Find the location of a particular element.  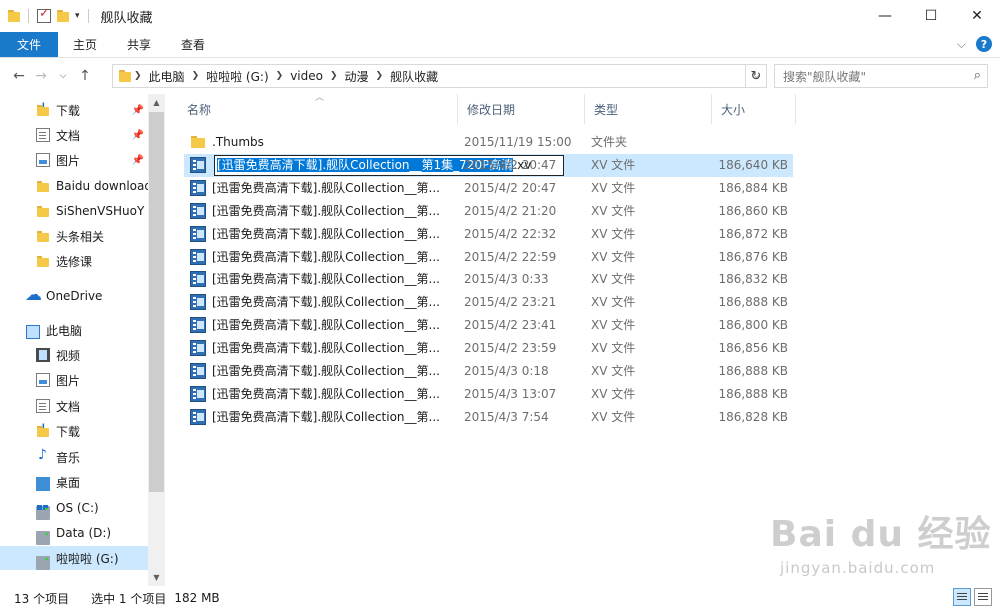

refresh-button: ↻ is located at coordinates (756, 76).